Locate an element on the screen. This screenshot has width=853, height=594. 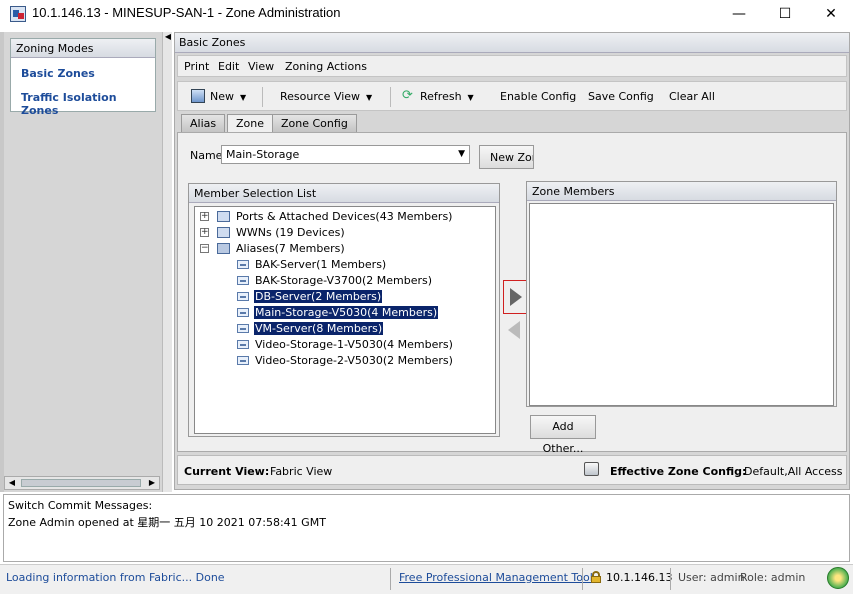
remove-from-zone-button is located at coordinates (516, 330).